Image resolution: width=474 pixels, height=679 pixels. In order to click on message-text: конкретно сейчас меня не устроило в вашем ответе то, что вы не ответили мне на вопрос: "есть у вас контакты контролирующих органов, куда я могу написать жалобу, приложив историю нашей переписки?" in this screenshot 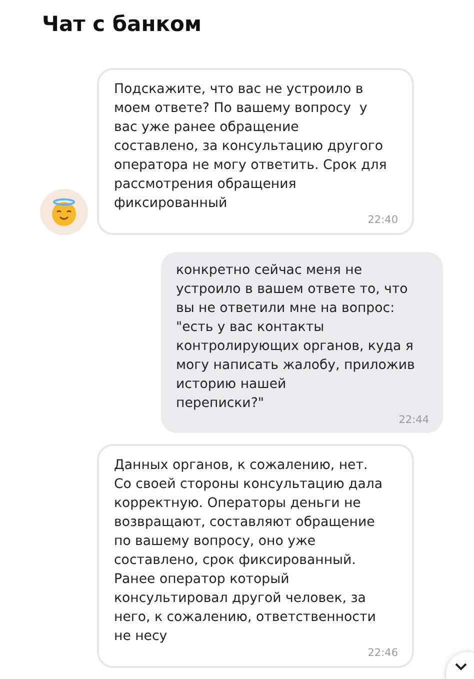, I will do `click(296, 337)`.